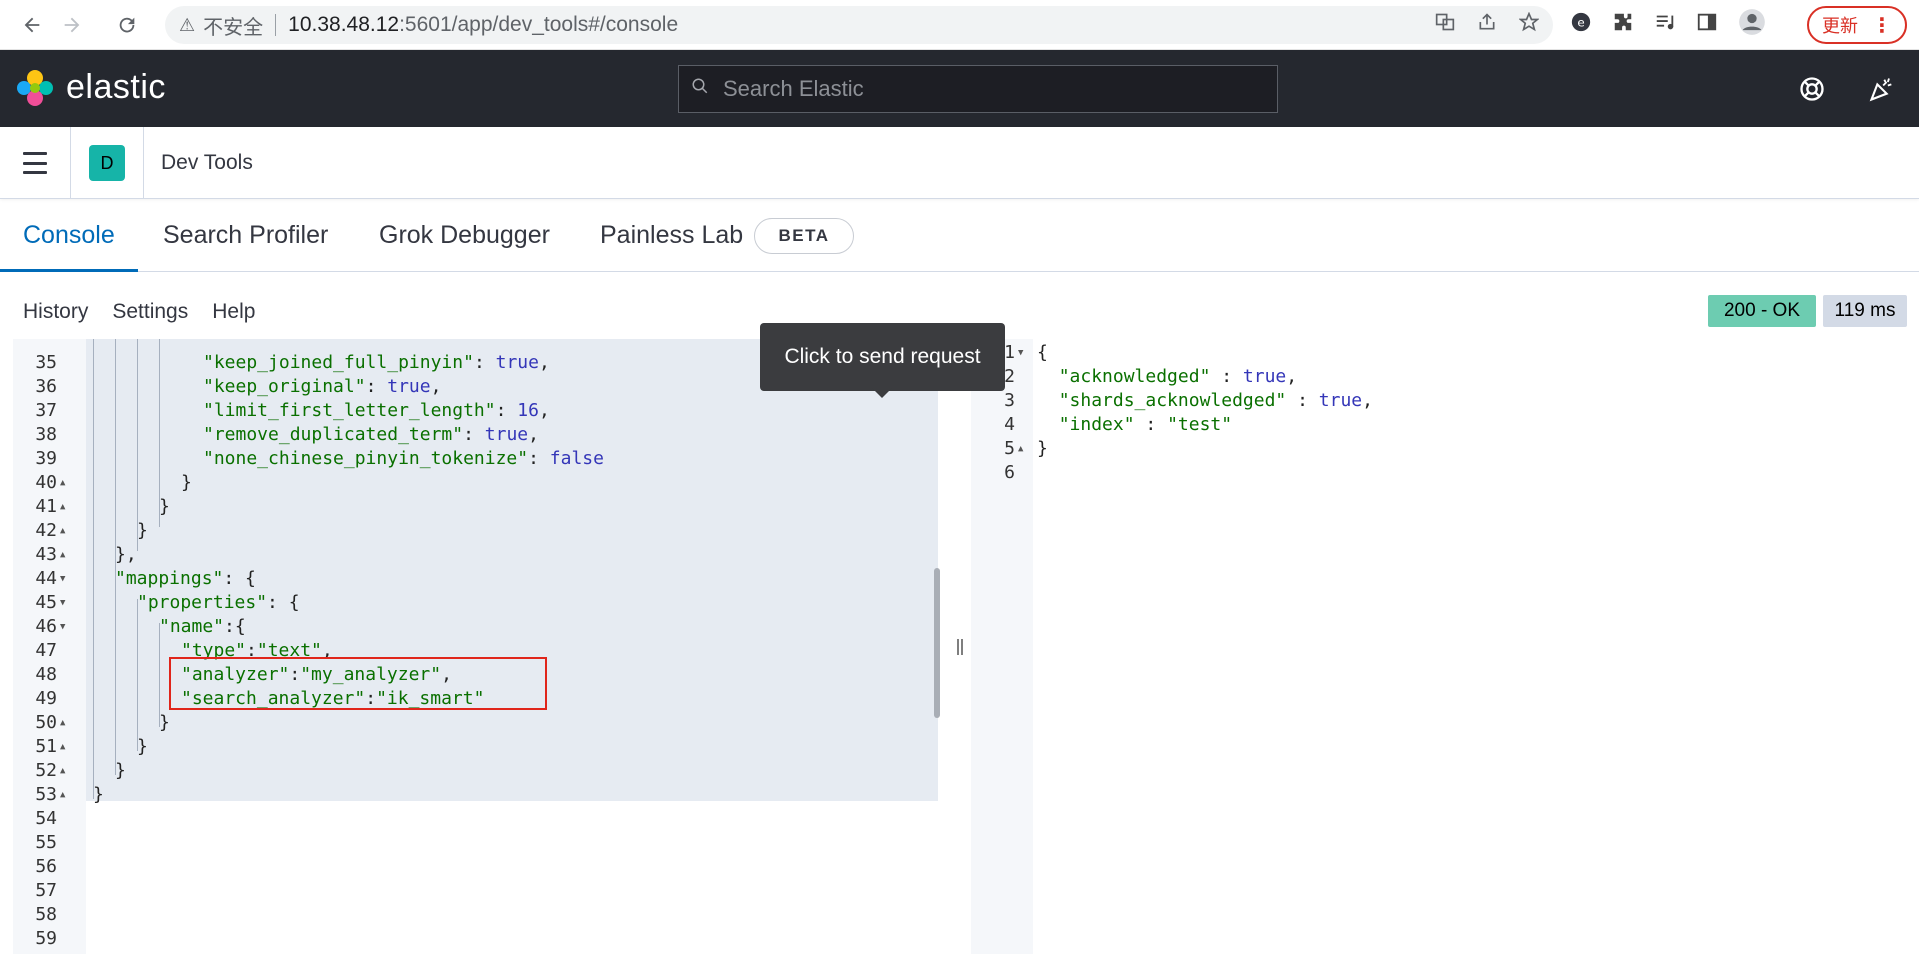 This screenshot has width=1919, height=966. Describe the element at coordinates (91, 87) in the screenshot. I see `elastic-logo: elastic` at that location.